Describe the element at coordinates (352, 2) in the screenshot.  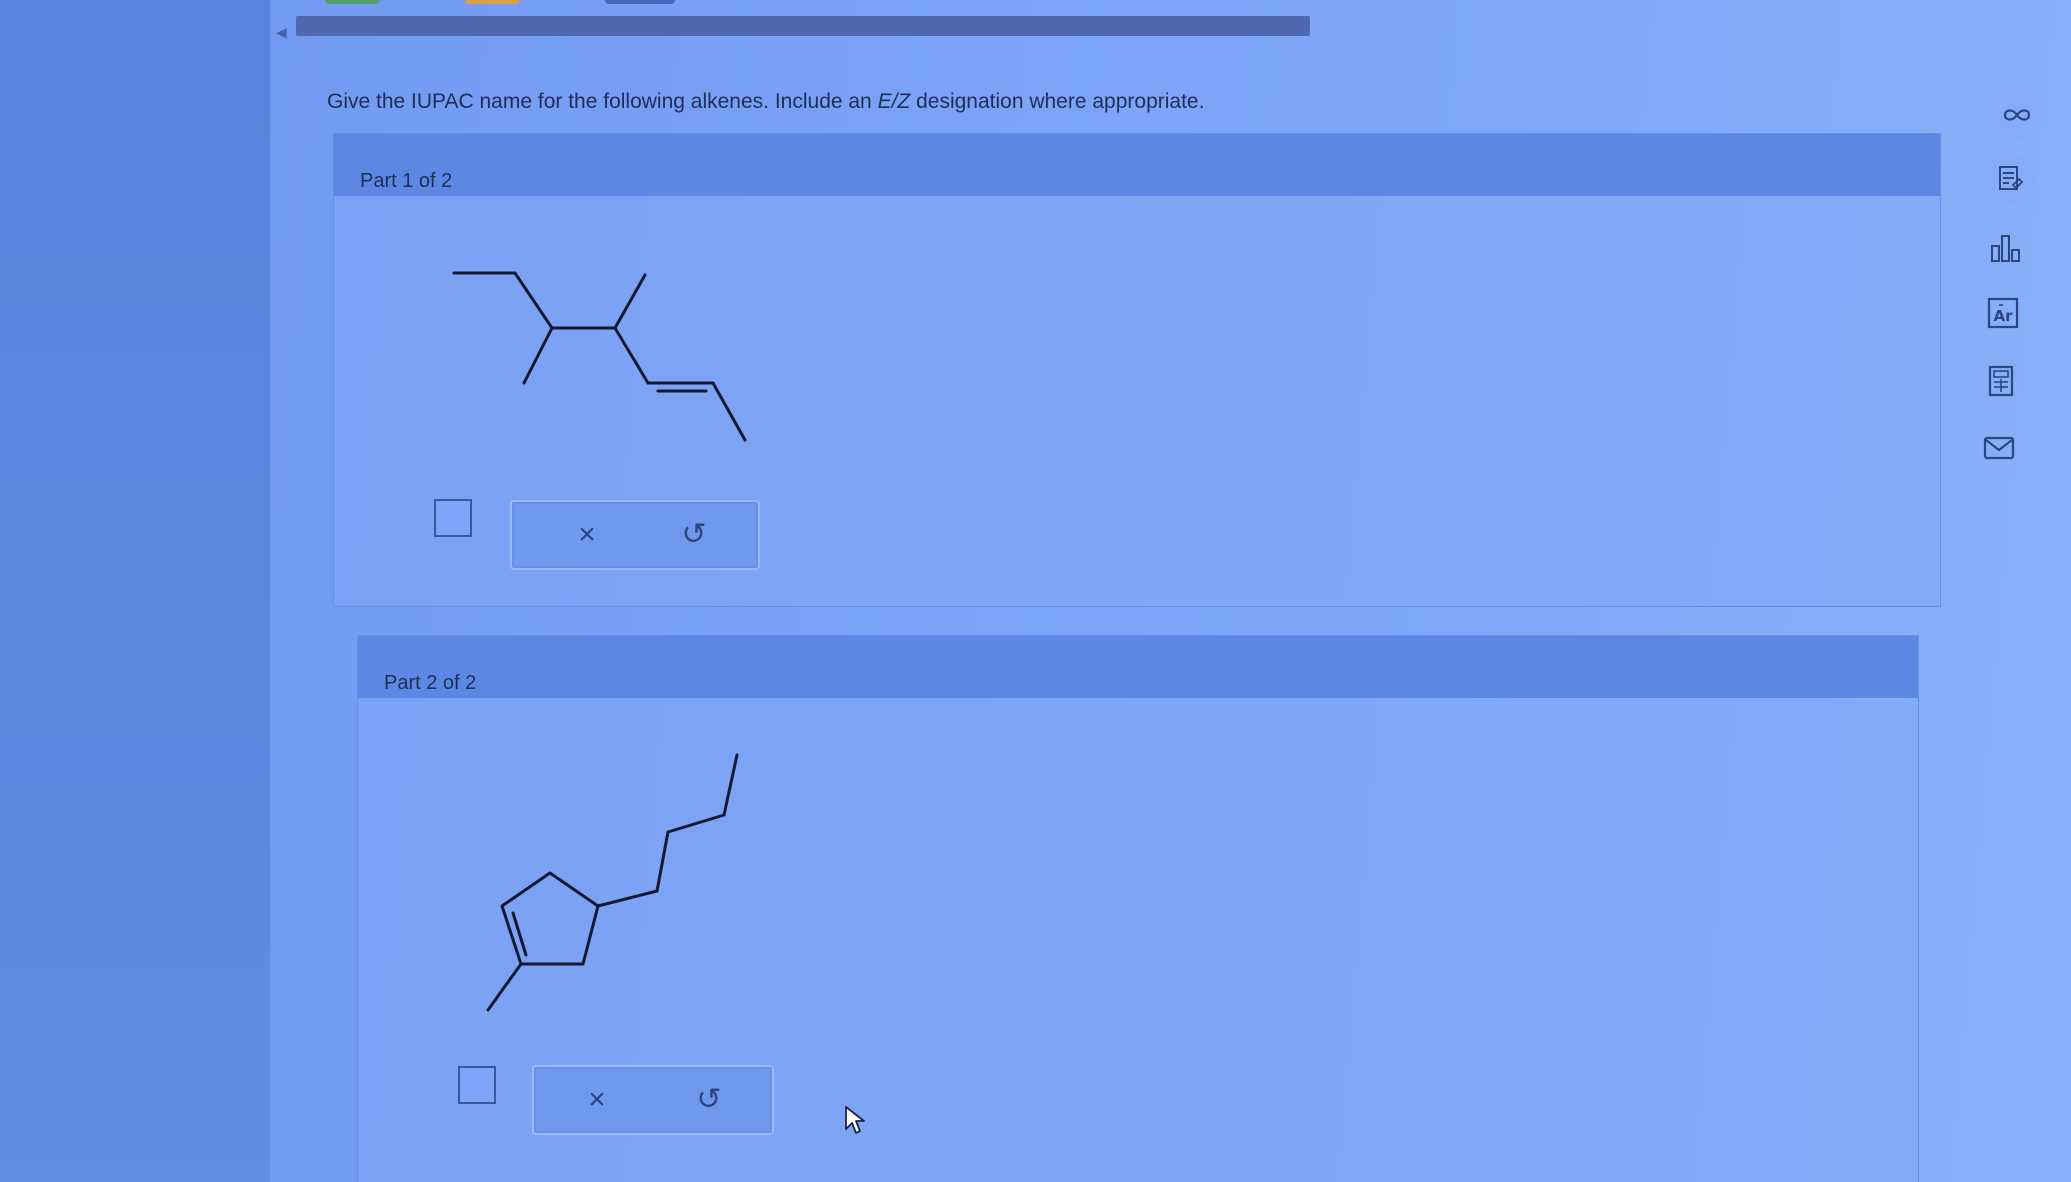
I see `top-tab-green` at that location.